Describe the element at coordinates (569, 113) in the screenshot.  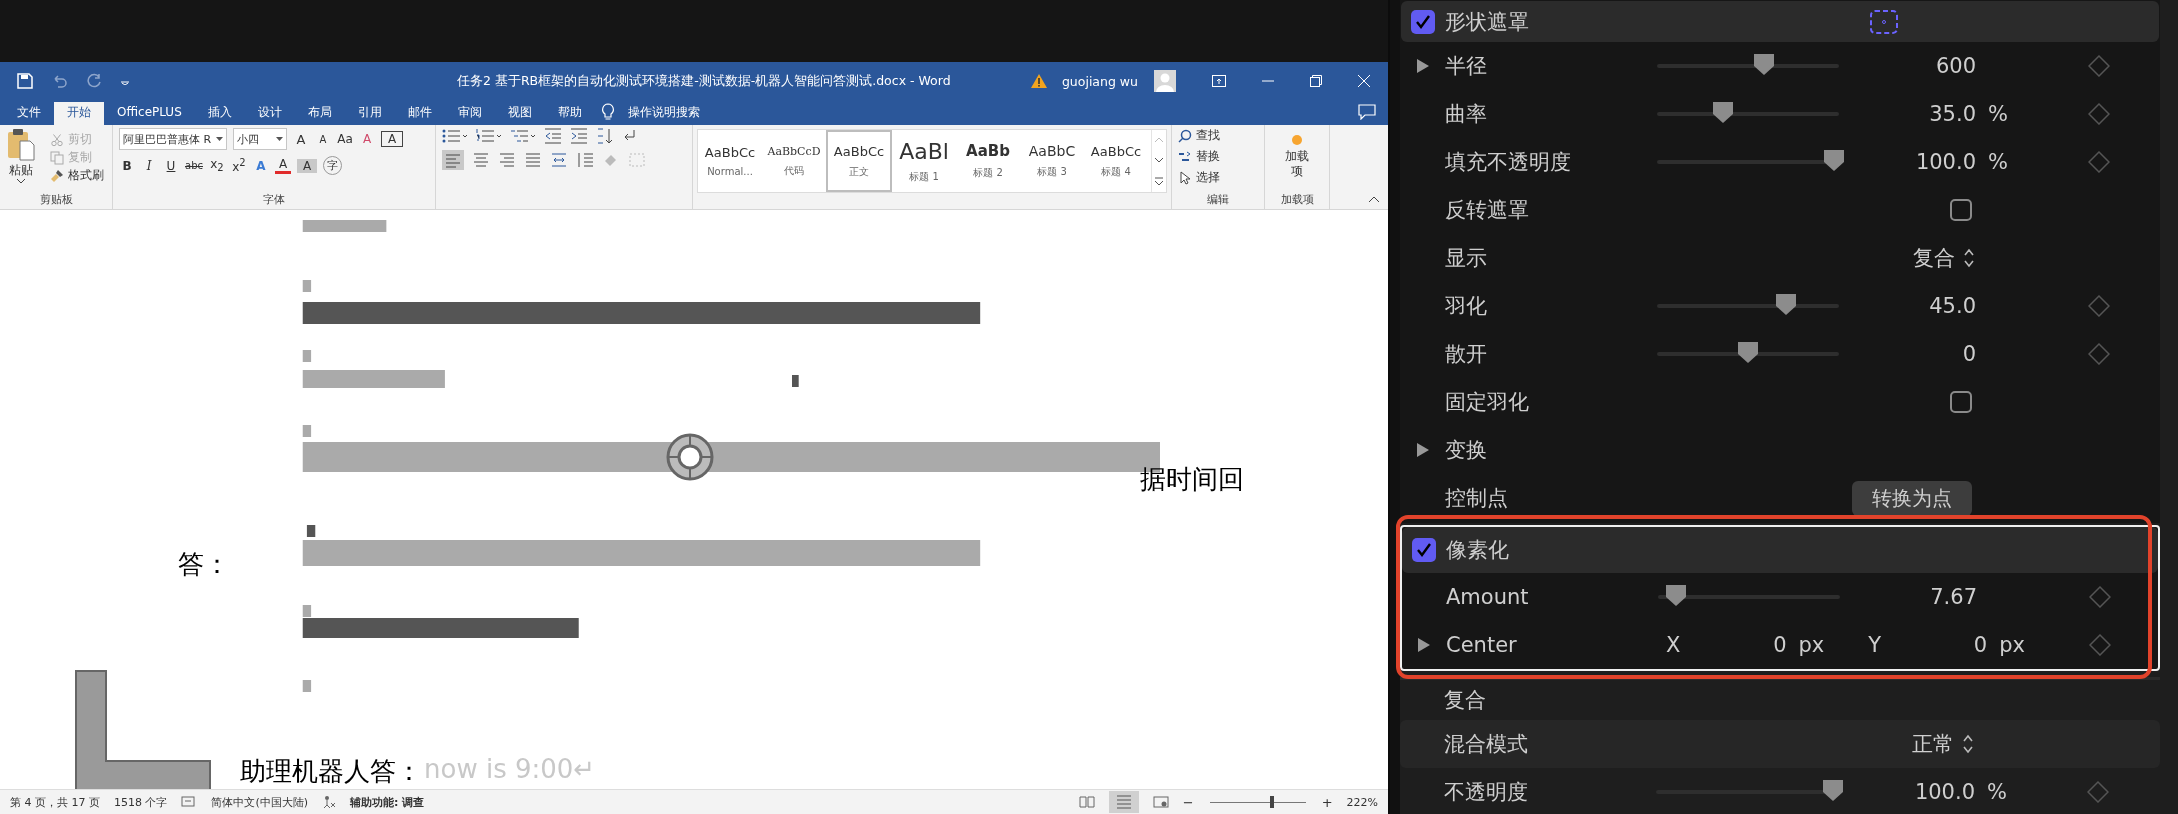
I see `ribbon-tab: 帮助` at that location.